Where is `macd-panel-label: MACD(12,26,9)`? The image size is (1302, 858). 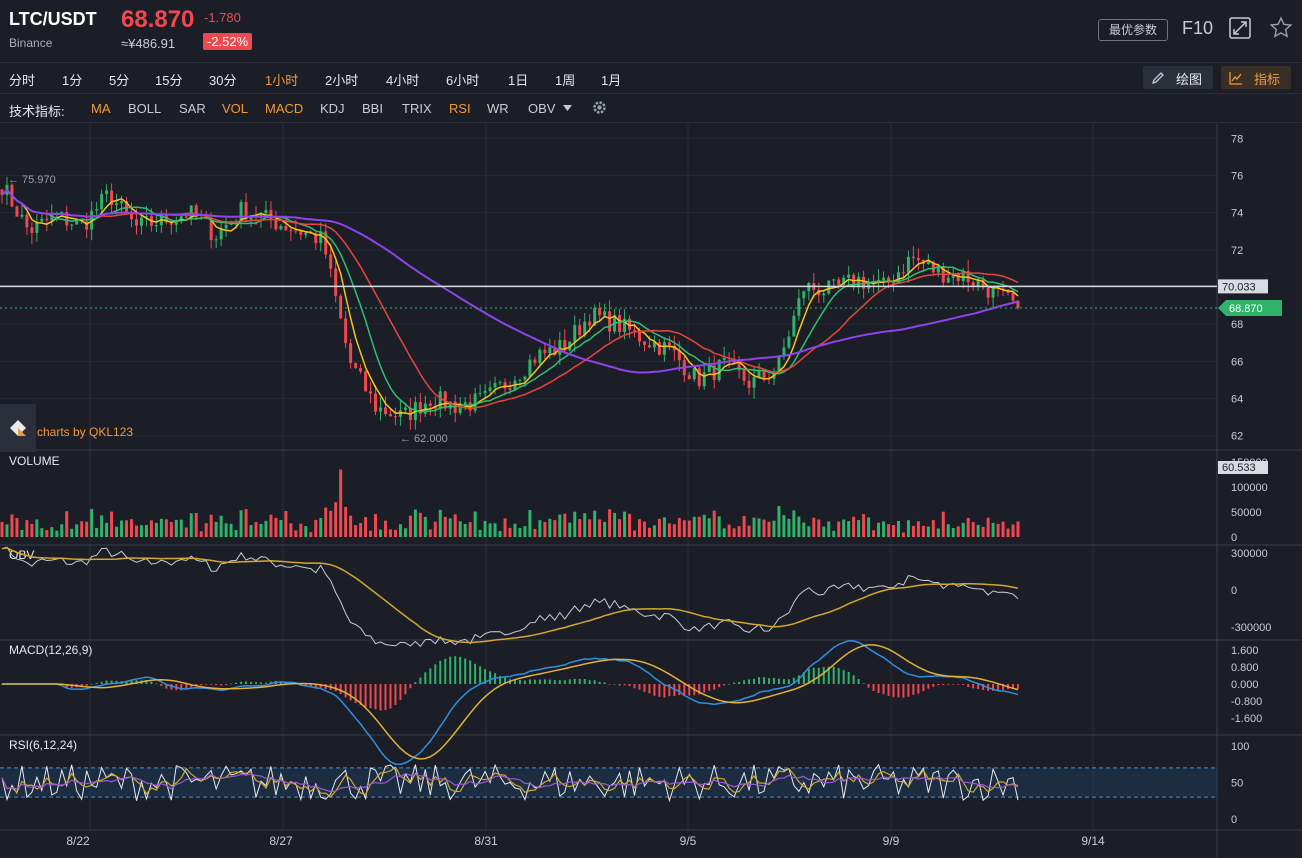 macd-panel-label: MACD(12,26,9) is located at coordinates (50, 650).